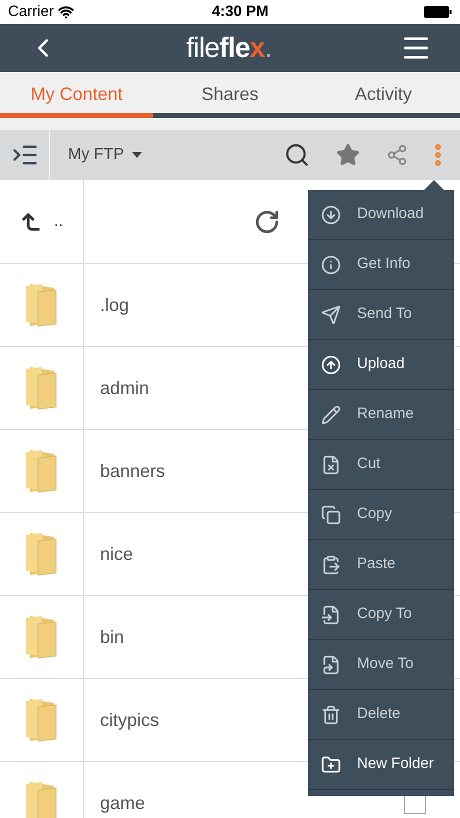 The image size is (460, 818). Describe the element at coordinates (331, 564) in the screenshot. I see `paste-icon` at that location.